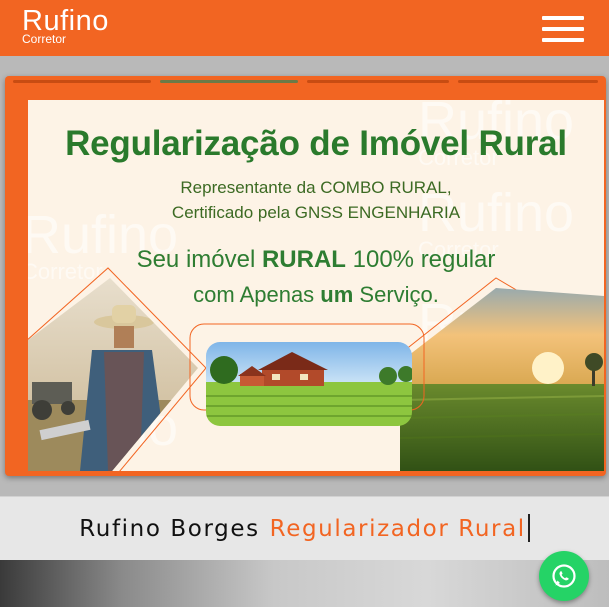 The image size is (609, 607). What do you see at coordinates (305, 82) in the screenshot?
I see `carousel-indicators` at bounding box center [305, 82].